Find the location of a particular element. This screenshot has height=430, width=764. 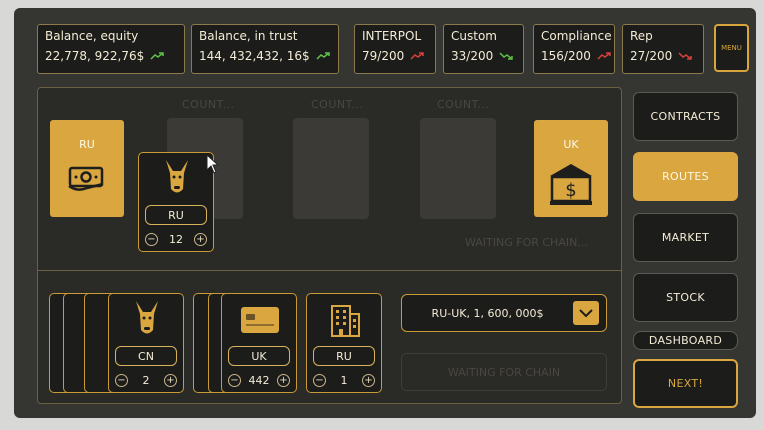

destination-country-code: UK is located at coordinates (571, 144).